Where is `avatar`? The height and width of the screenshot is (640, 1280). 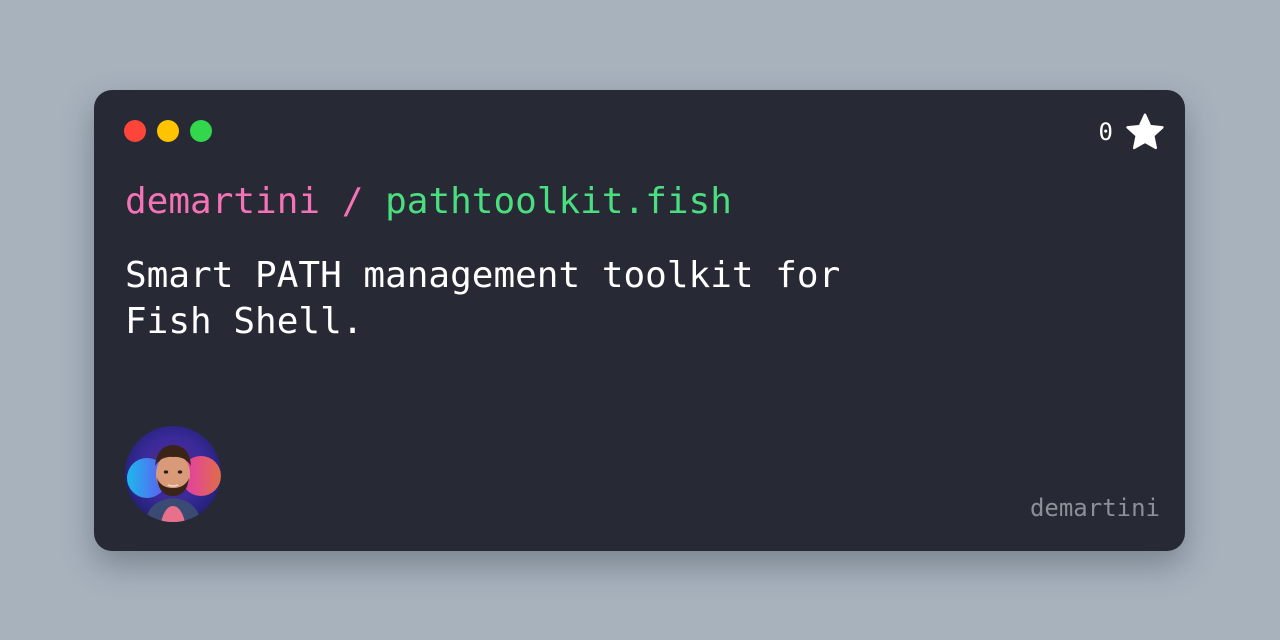 avatar is located at coordinates (173, 474).